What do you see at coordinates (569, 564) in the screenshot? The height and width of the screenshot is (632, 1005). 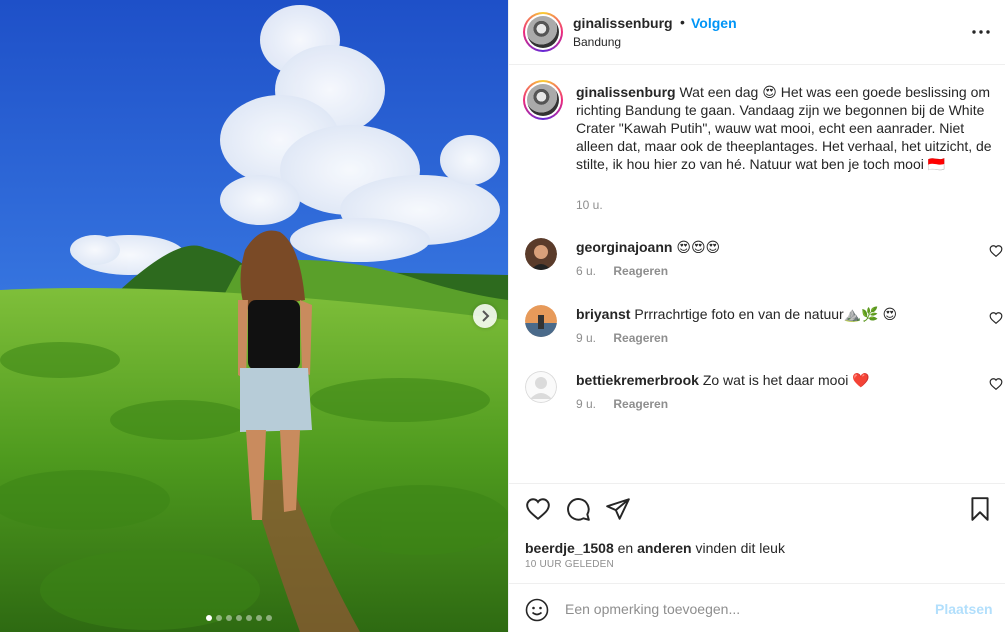 I see `post-timestamp: 10 UUR GELEDEN` at bounding box center [569, 564].